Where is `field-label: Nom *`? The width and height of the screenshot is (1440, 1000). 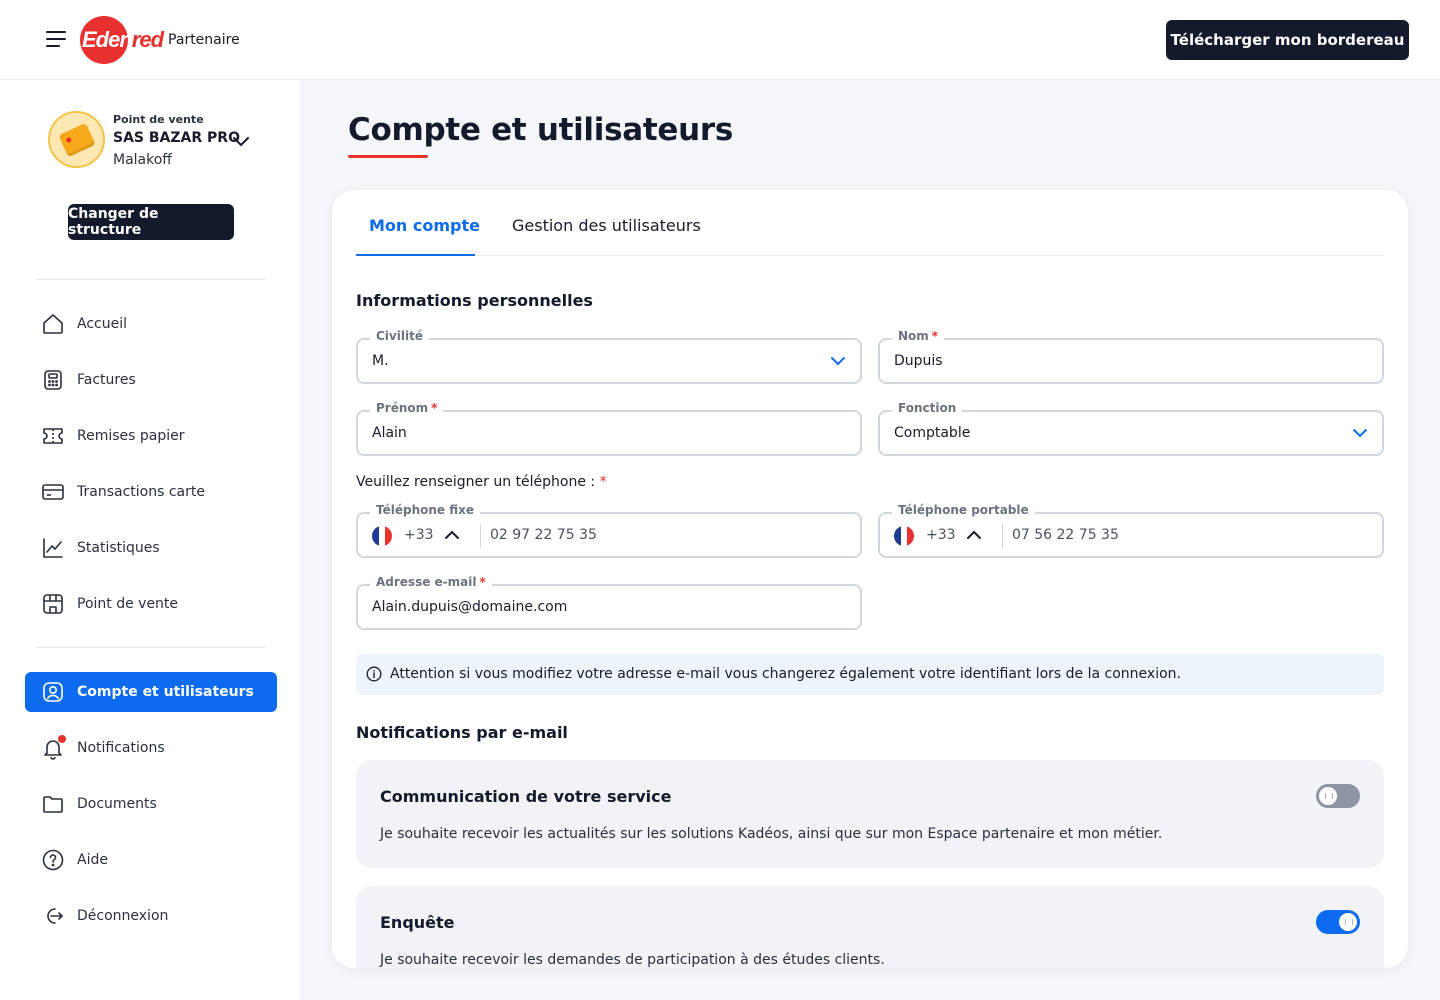 field-label: Nom * is located at coordinates (918, 336).